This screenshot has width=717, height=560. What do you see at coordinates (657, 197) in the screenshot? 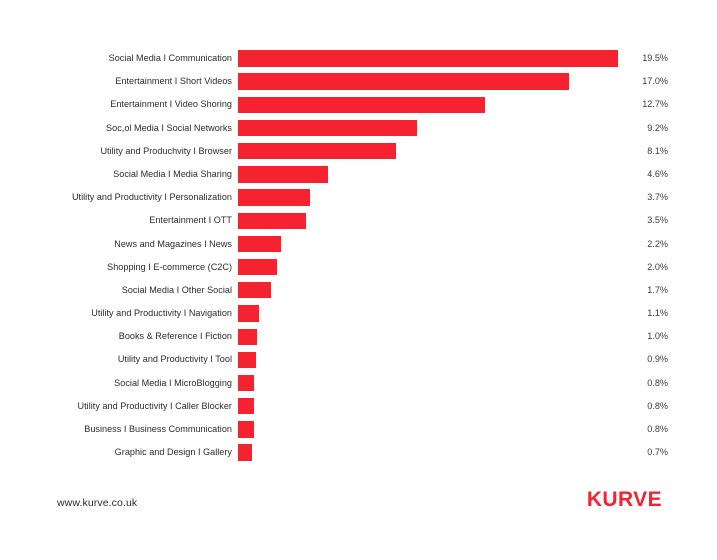
I see `bar-value-label: 3.7%` at bounding box center [657, 197].